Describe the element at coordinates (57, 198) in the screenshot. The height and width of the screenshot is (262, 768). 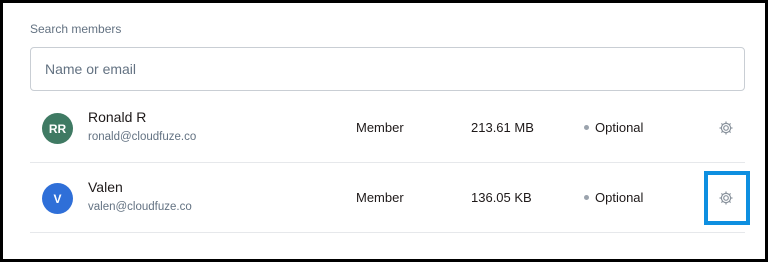
I see `avatar: V` at that location.